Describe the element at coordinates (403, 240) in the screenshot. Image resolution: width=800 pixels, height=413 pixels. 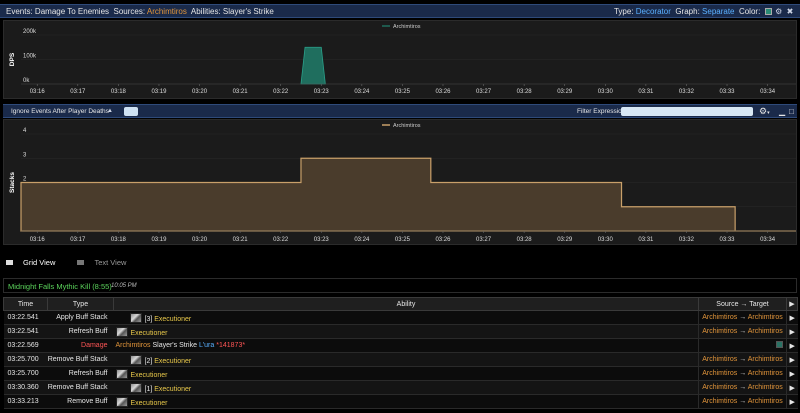
I see `x-tick-label: 03:25` at that location.